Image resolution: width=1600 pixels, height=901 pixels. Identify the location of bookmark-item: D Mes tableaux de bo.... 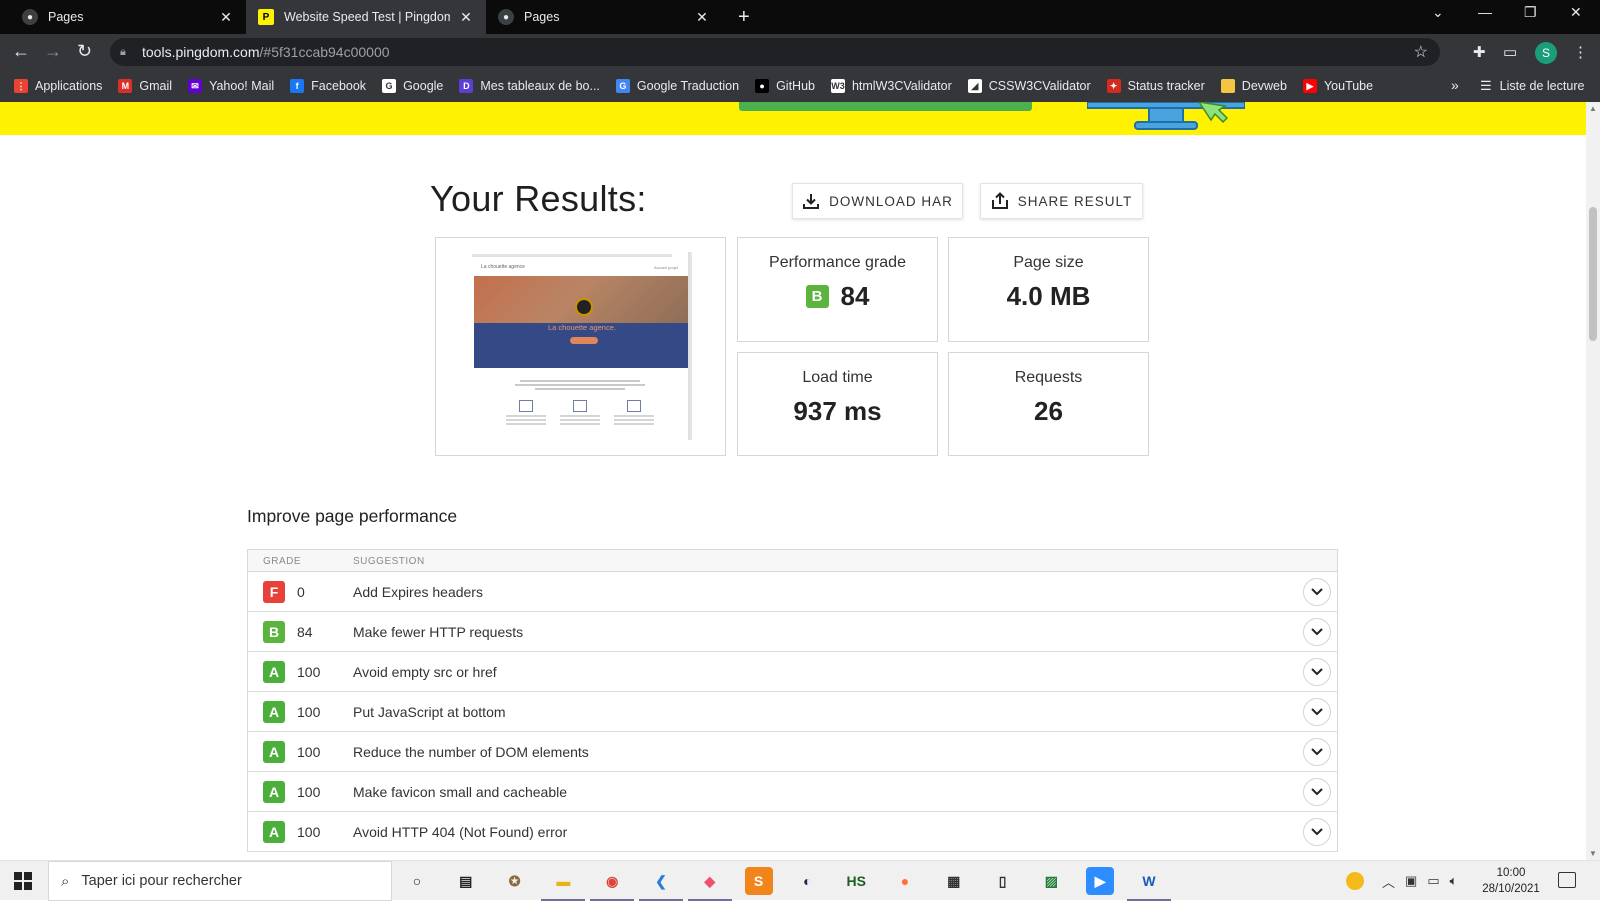
(529, 86).